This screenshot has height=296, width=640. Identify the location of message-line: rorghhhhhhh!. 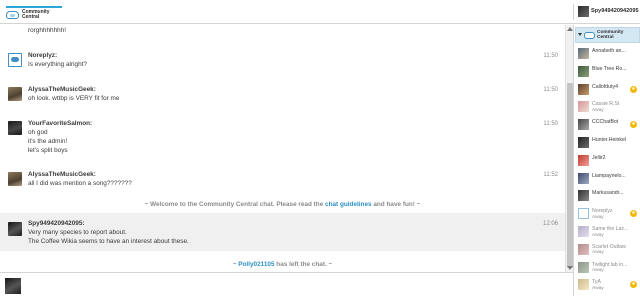
(47, 30).